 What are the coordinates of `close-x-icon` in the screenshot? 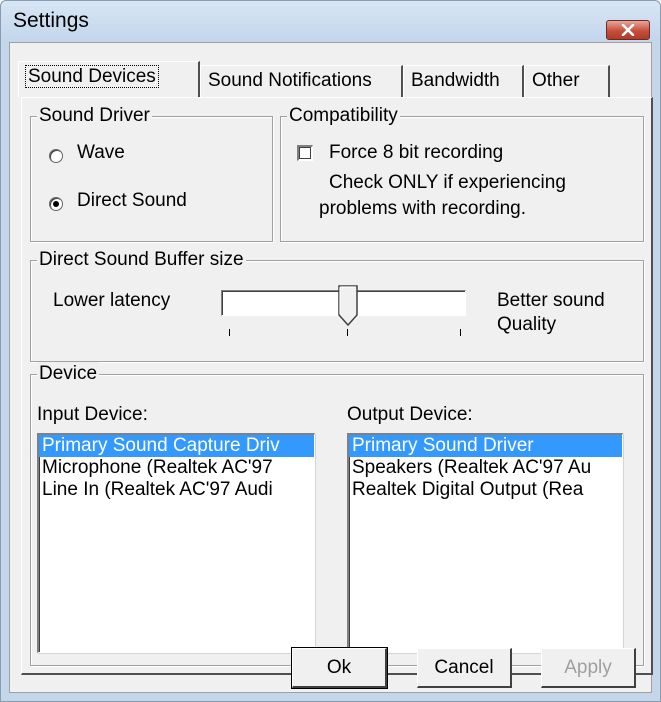 It's located at (628, 30).